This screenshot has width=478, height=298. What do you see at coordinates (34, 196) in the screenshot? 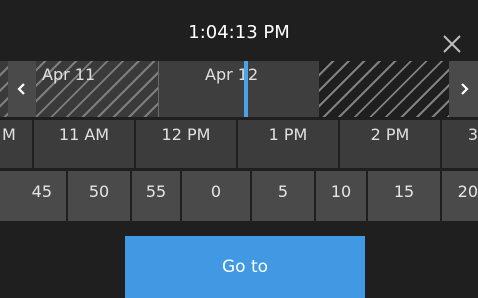
I see `minute-cell: 45` at bounding box center [34, 196].